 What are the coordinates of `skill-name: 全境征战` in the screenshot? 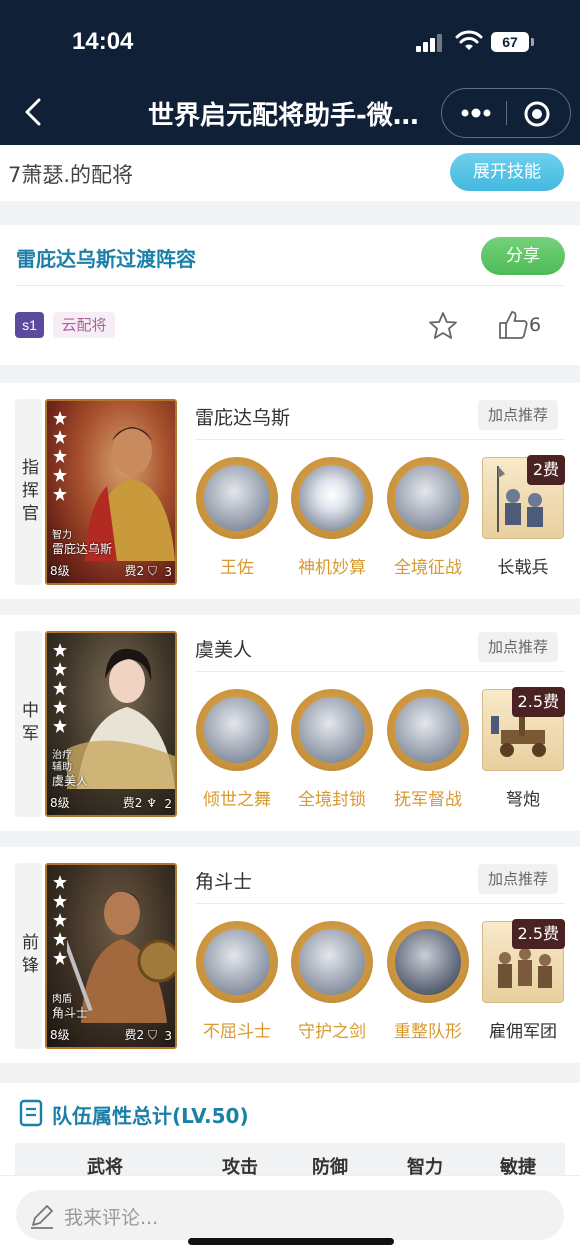 It's located at (428, 568).